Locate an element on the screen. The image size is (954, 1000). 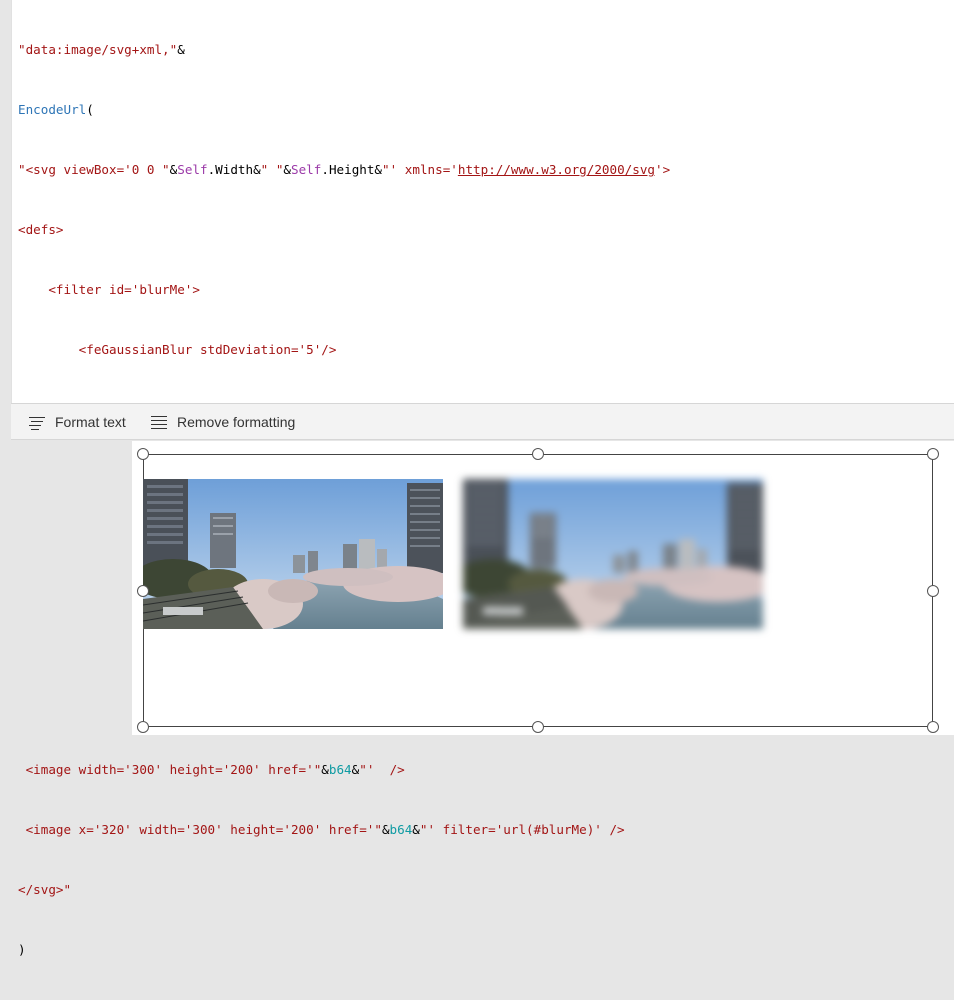
format-text-button: Format text is located at coordinates (77, 421).